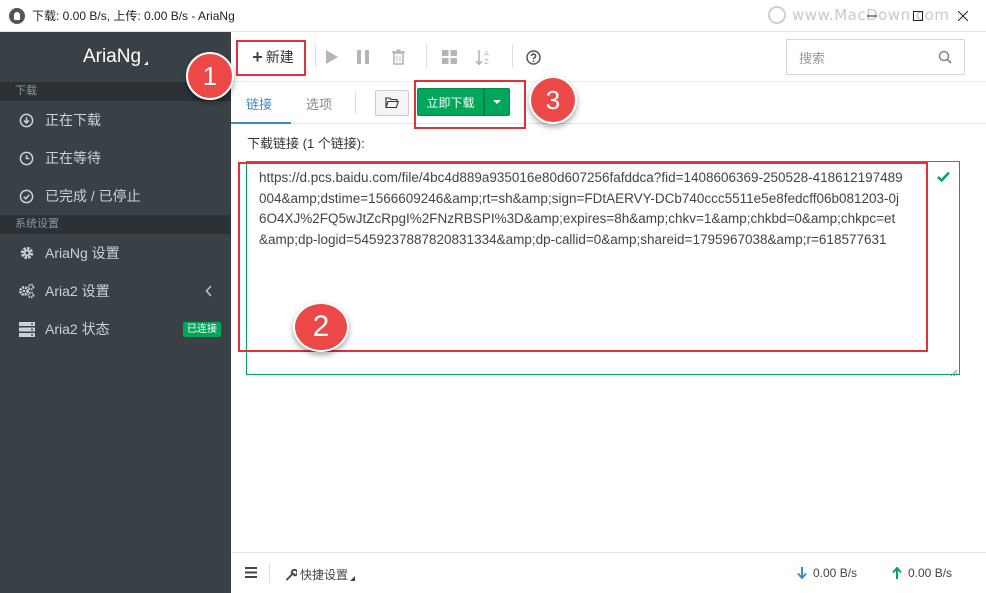 The height and width of the screenshot is (593, 986). What do you see at coordinates (954, 371) in the screenshot?
I see `resize-handle-icon` at bounding box center [954, 371].